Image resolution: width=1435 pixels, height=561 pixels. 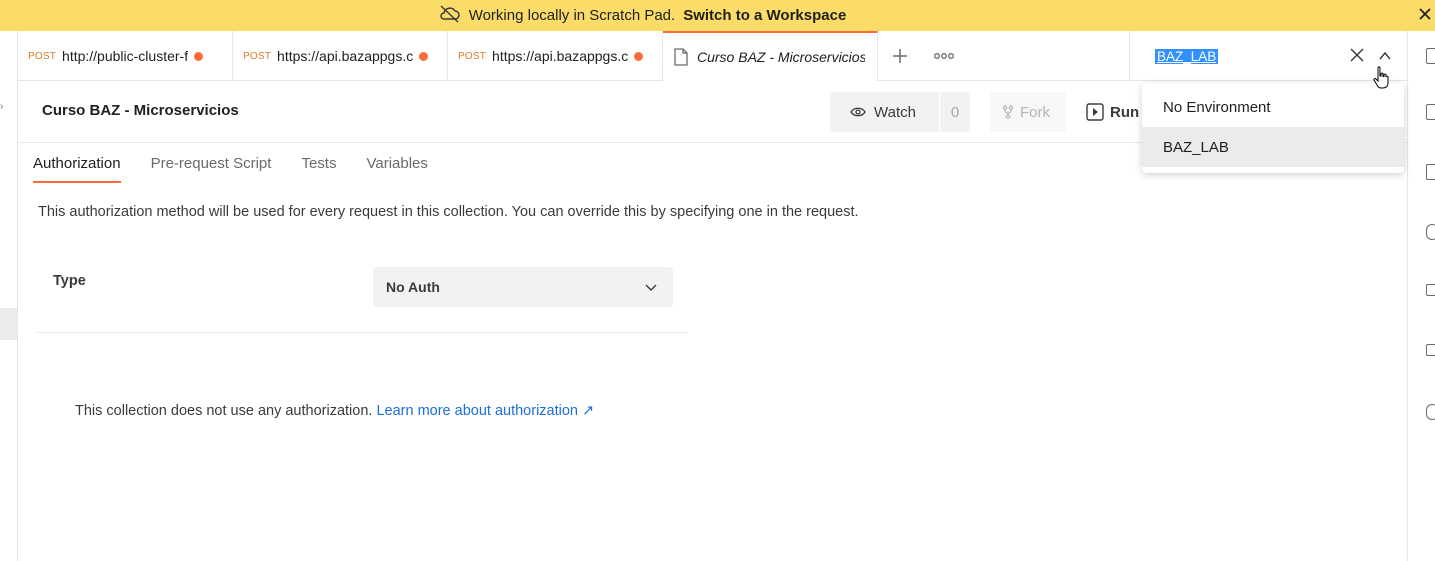 I want to click on tab-url: http://public-cluster-f, so click(x=125, y=56).